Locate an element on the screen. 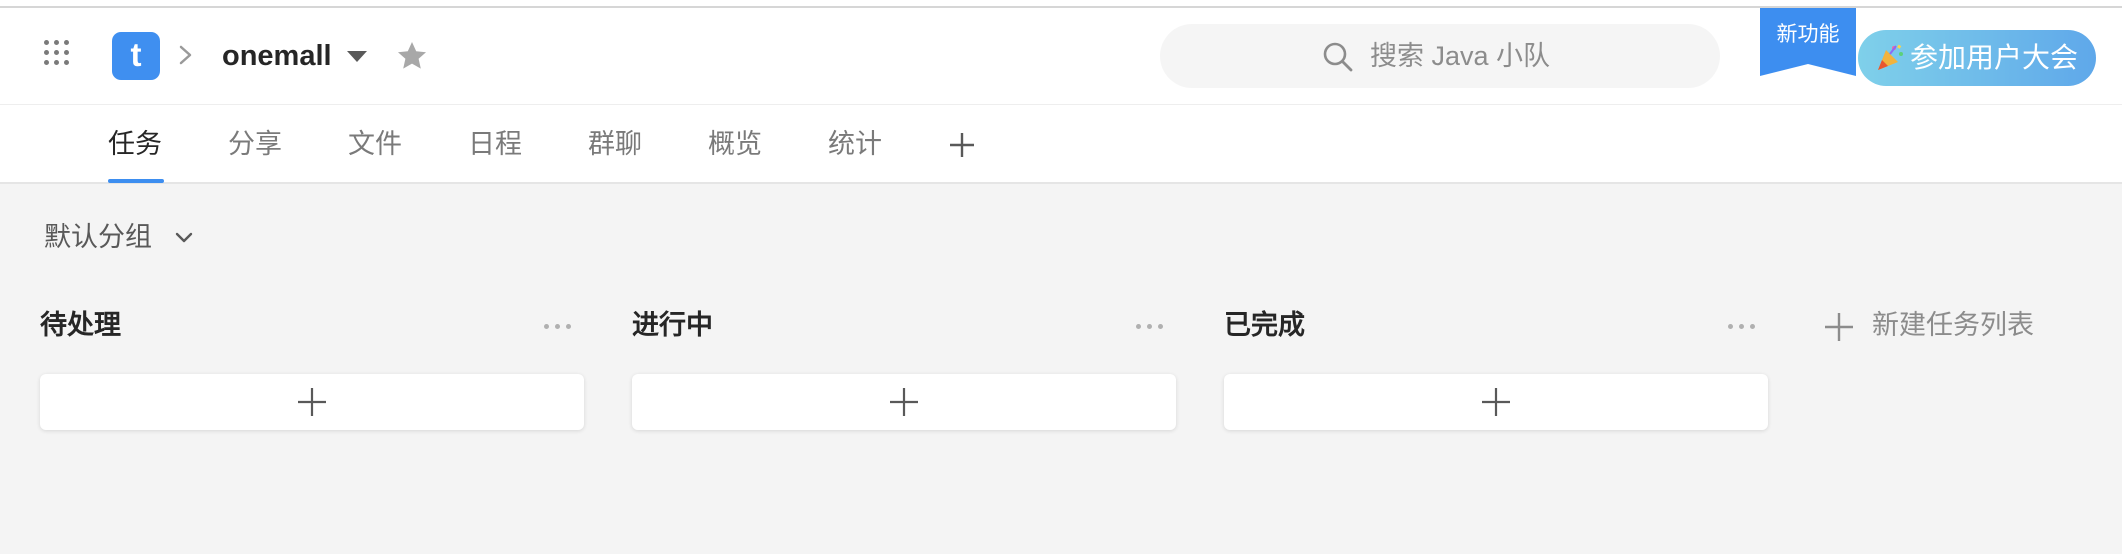  window-top-border is located at coordinates (1061, 4).